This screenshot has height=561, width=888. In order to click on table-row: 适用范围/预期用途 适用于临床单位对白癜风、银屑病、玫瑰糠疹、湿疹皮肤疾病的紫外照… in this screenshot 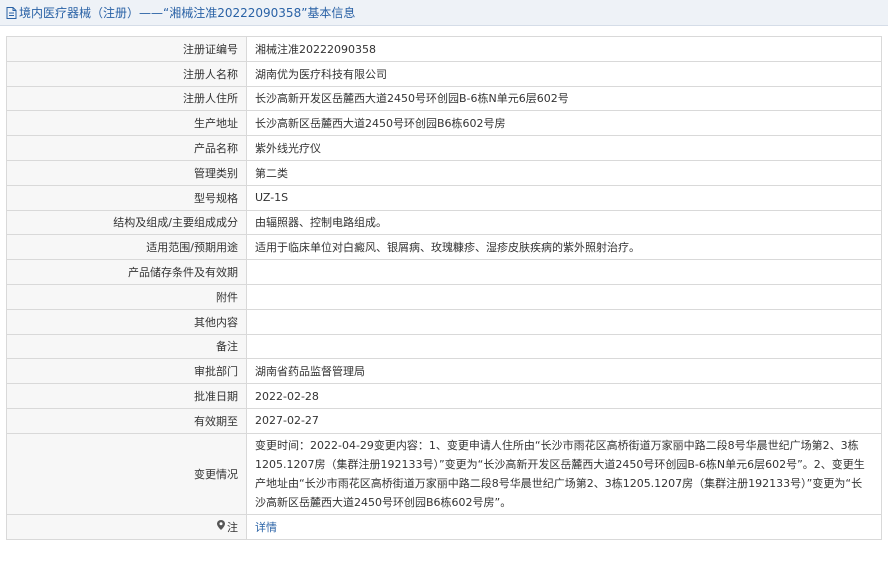, I will do `click(444, 247)`.